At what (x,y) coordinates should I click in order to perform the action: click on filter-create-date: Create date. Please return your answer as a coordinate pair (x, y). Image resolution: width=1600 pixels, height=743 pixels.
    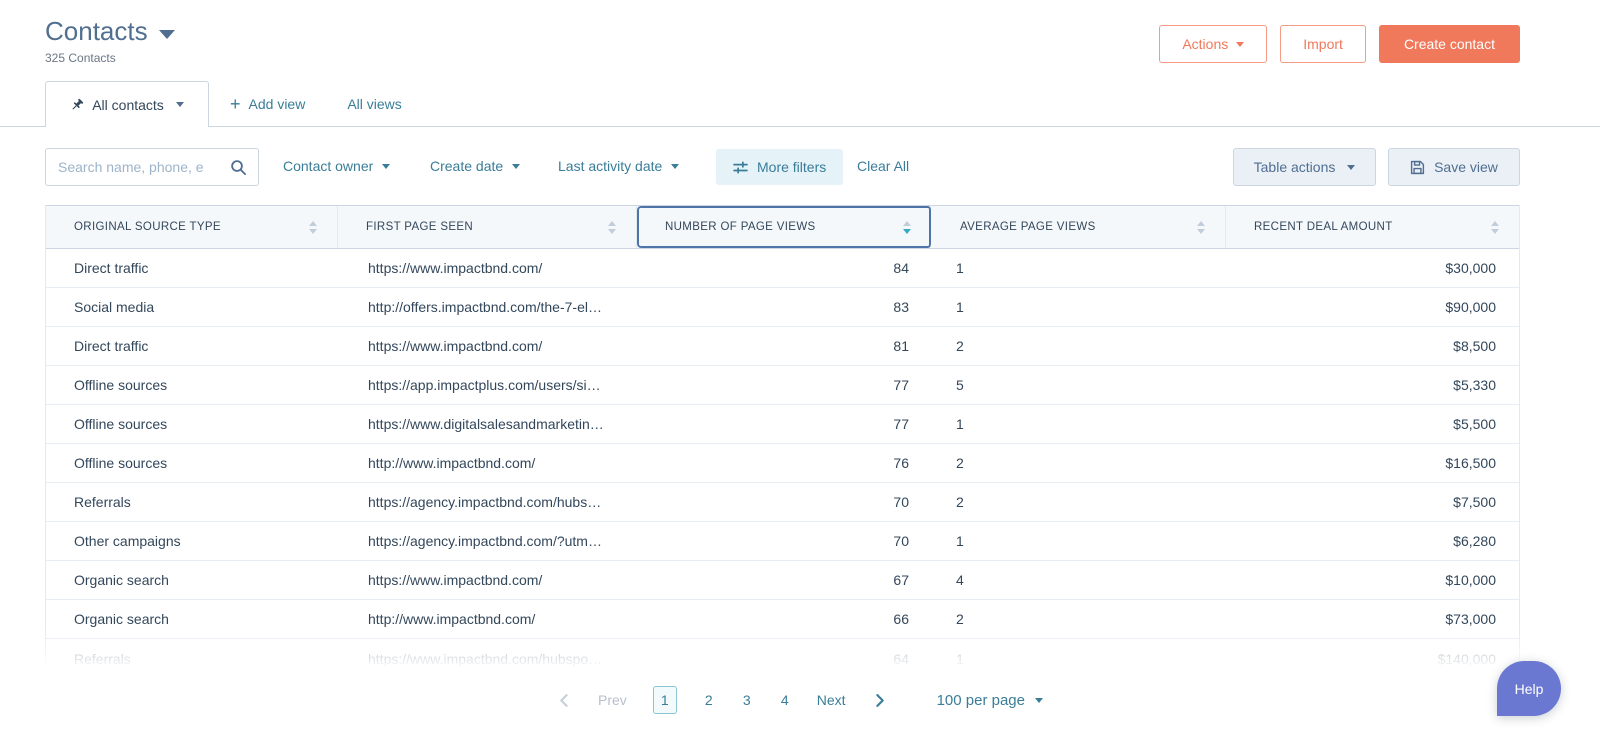
    Looking at the image, I should click on (475, 166).